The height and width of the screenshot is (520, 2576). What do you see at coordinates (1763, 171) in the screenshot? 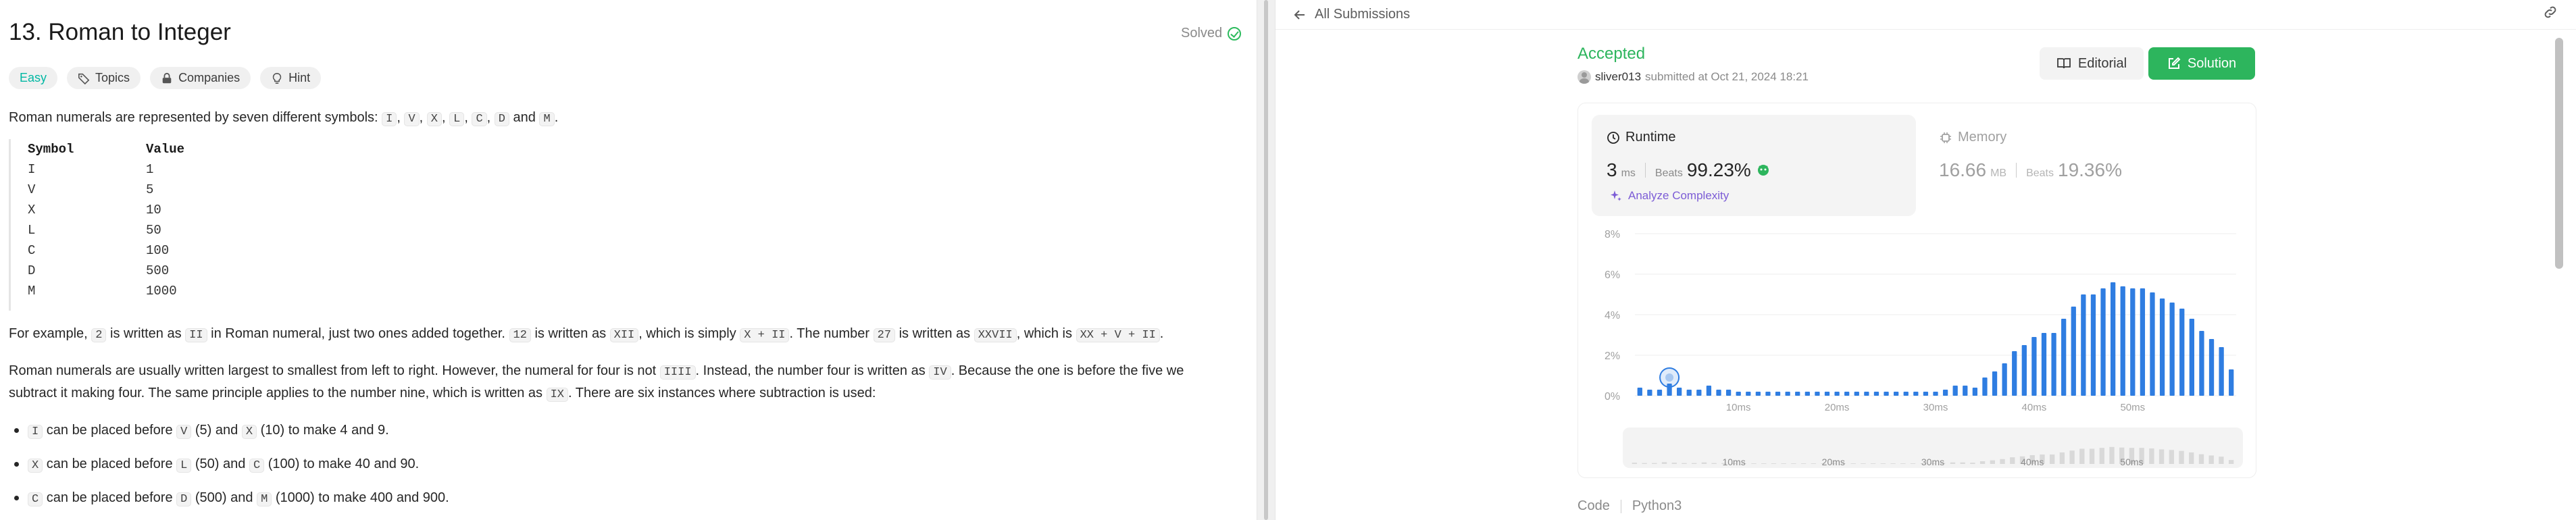
I see `beats-badge-icon` at bounding box center [1763, 171].